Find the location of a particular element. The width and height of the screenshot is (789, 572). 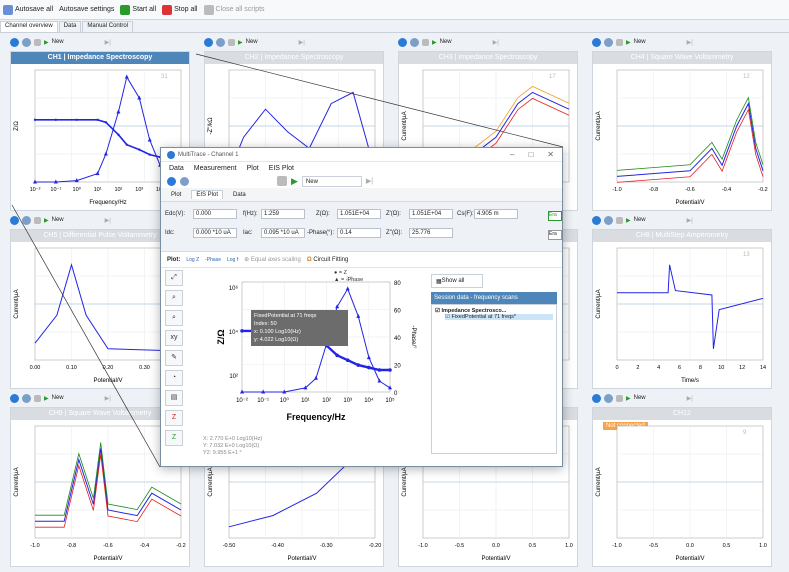

minimize-icon: – is located at coordinates (512, 154).